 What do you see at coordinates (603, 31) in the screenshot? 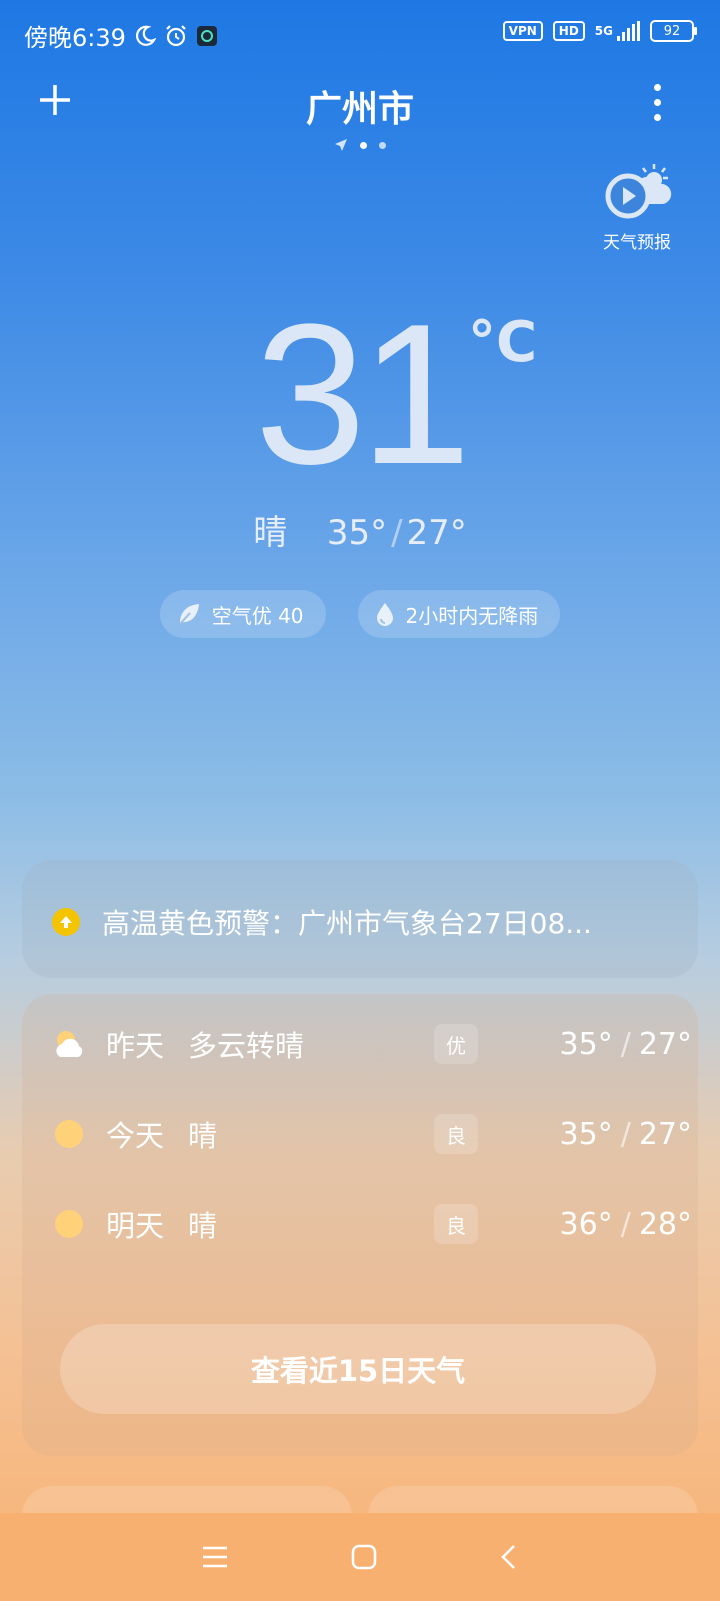
I see `network-type: 5G` at bounding box center [603, 31].